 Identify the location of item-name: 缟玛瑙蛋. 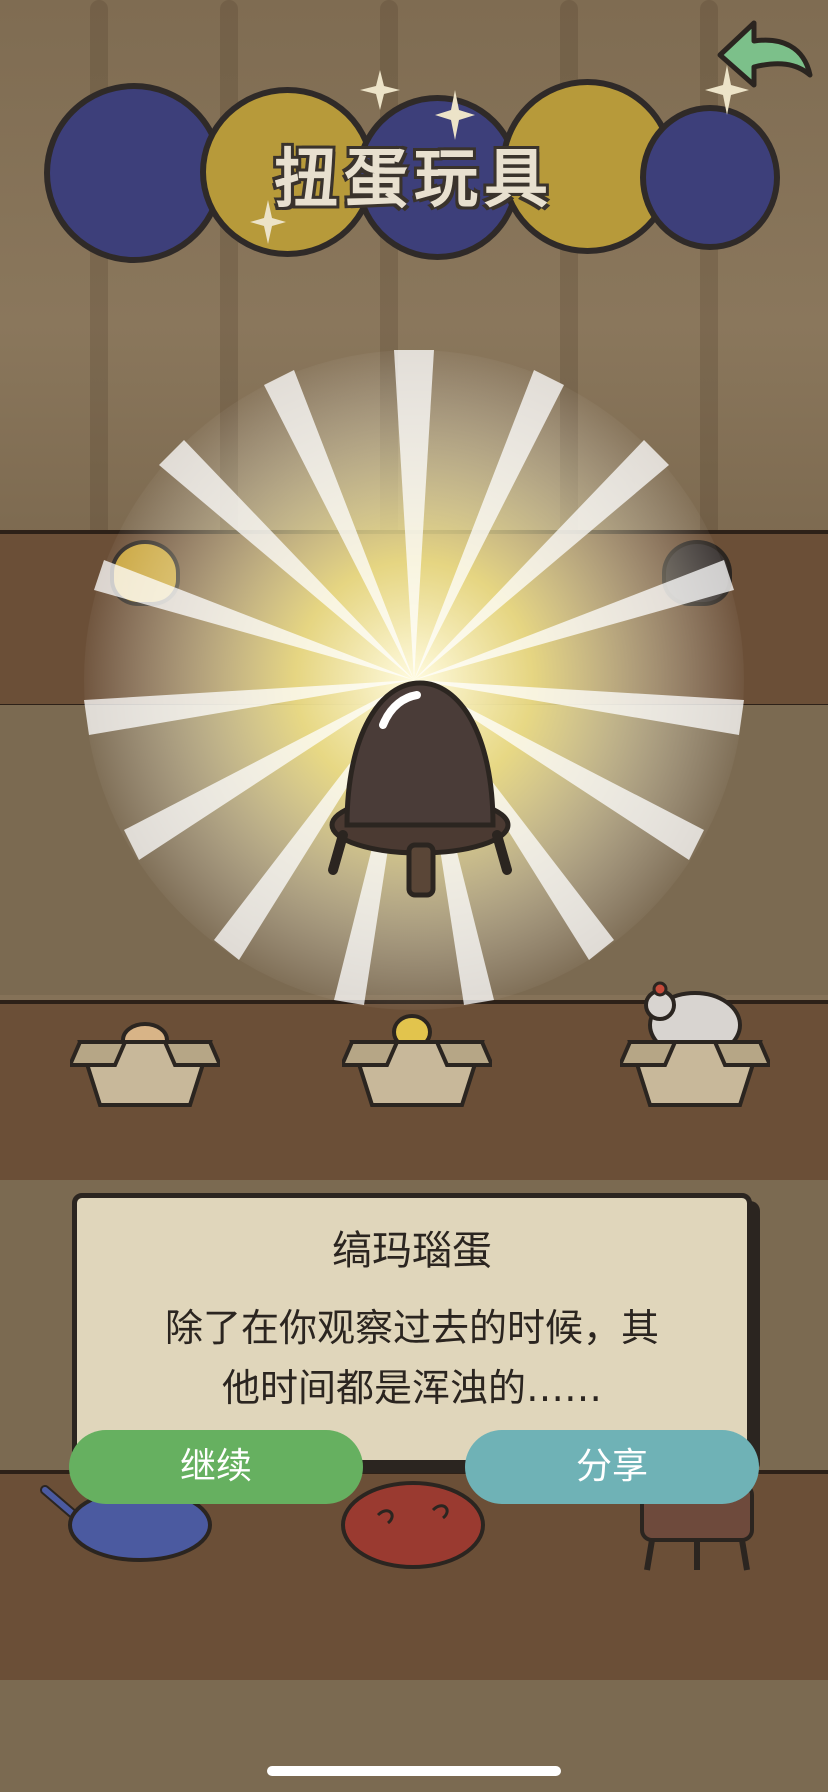
(412, 1251).